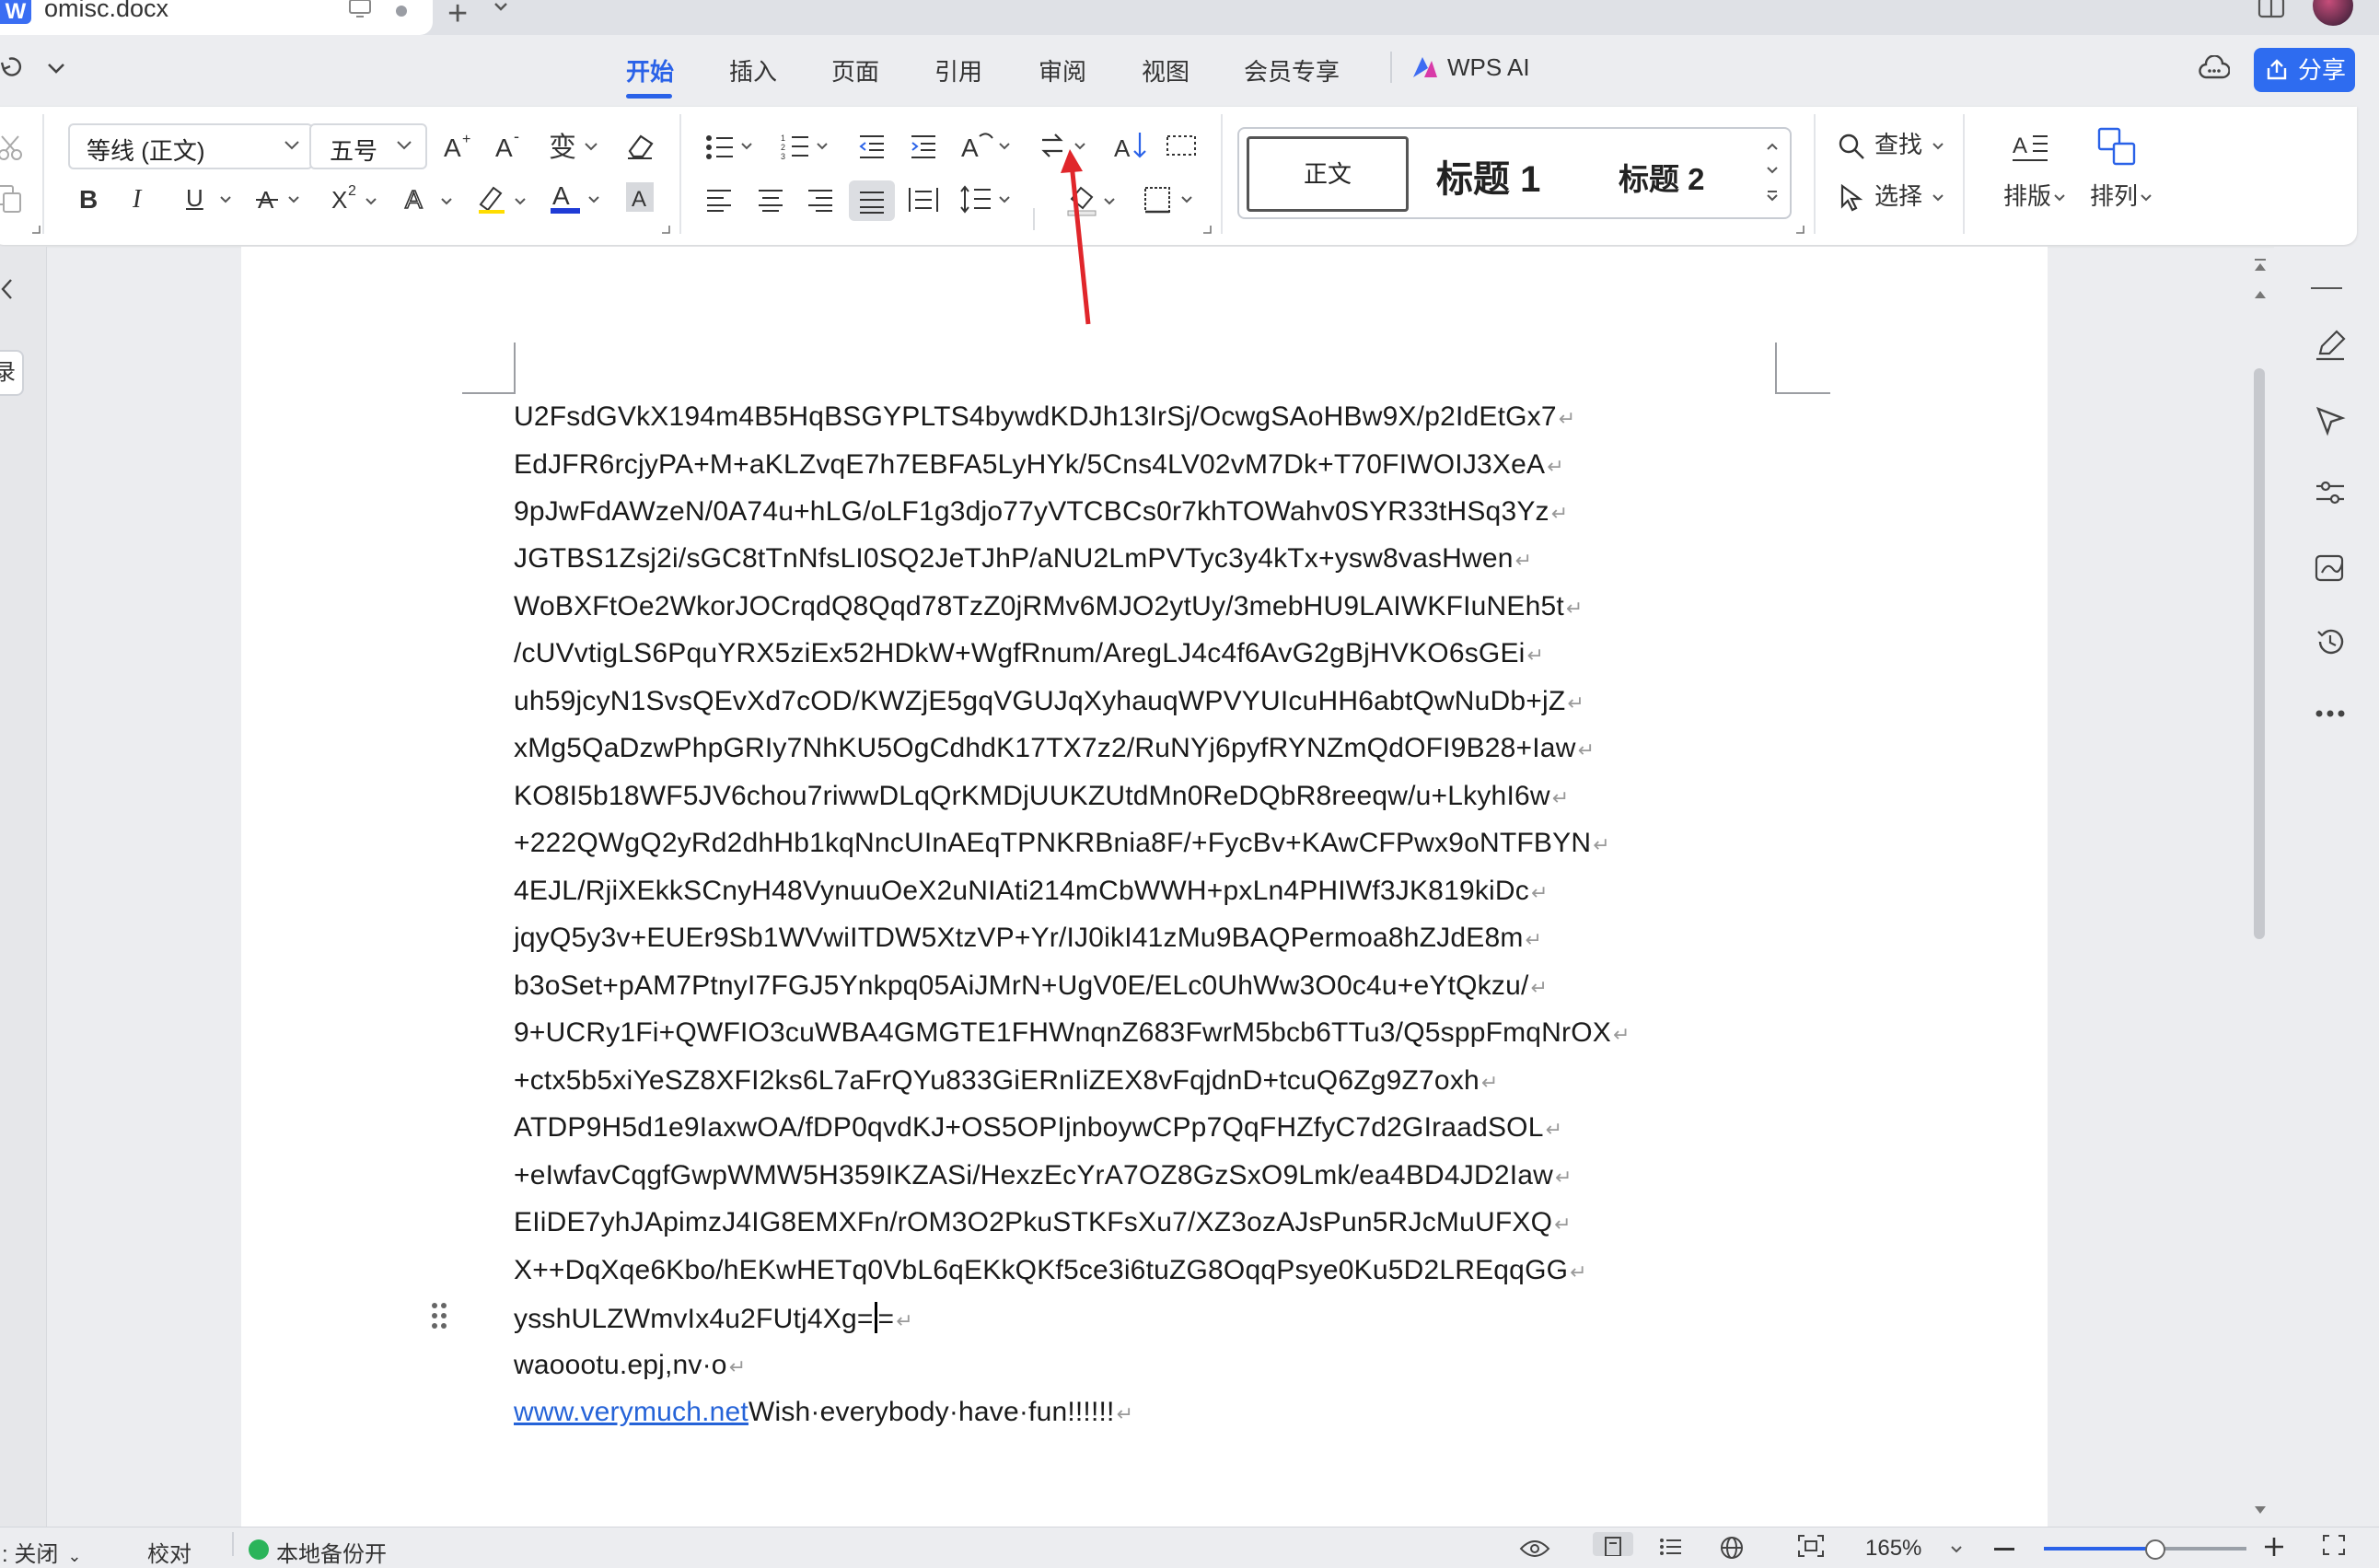 The image size is (2379, 1568). What do you see at coordinates (2330, 345) in the screenshot?
I see `edit-pen-icon` at bounding box center [2330, 345].